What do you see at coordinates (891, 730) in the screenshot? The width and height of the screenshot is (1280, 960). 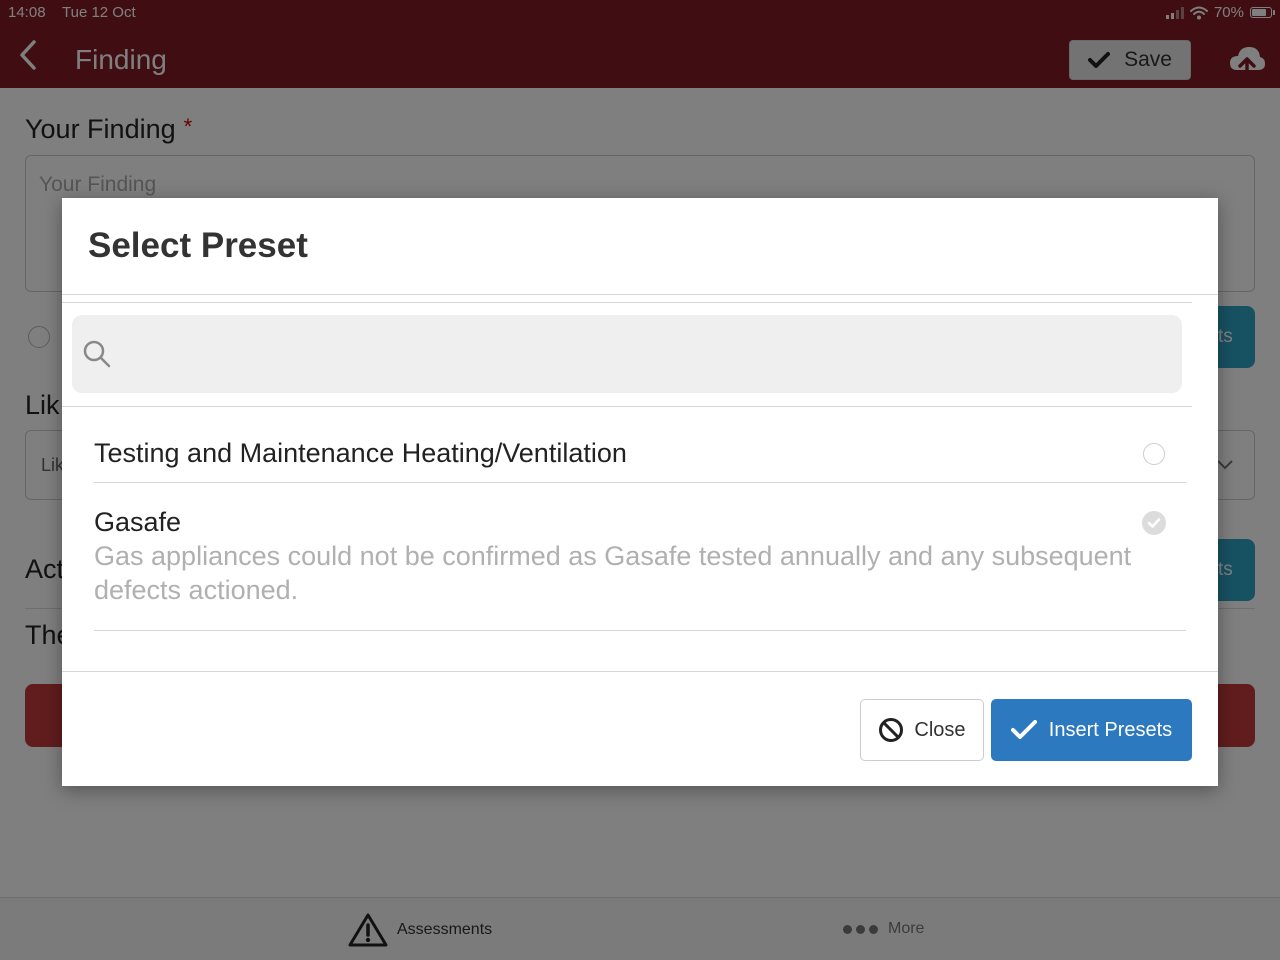 I see `prohibited-icon` at bounding box center [891, 730].